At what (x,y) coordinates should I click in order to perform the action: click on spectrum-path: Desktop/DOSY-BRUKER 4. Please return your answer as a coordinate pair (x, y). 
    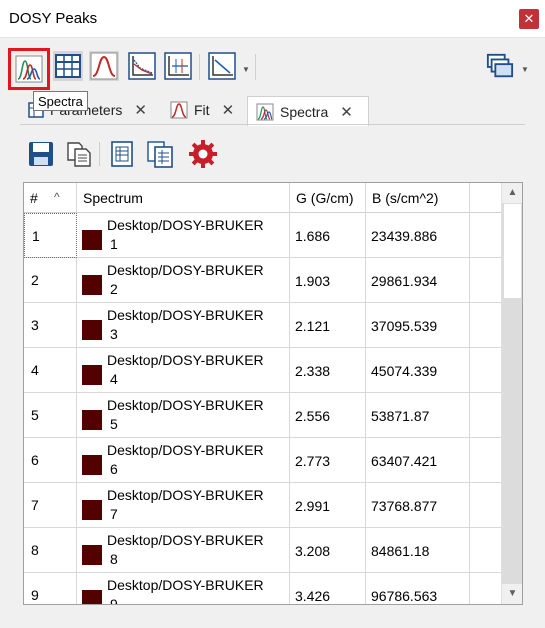
    Looking at the image, I should click on (185, 370).